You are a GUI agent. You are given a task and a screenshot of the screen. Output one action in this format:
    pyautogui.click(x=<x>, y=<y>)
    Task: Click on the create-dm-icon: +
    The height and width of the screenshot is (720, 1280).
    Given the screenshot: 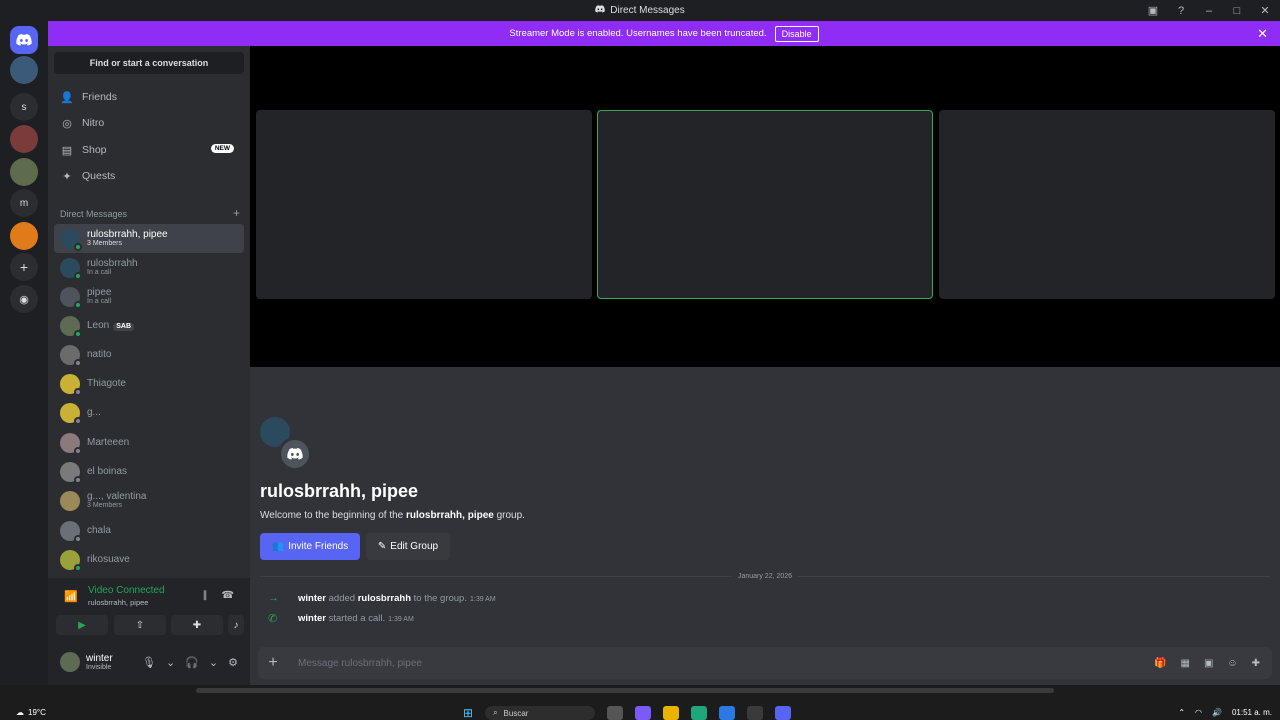 What is the action you would take?
    pyautogui.click(x=236, y=213)
    